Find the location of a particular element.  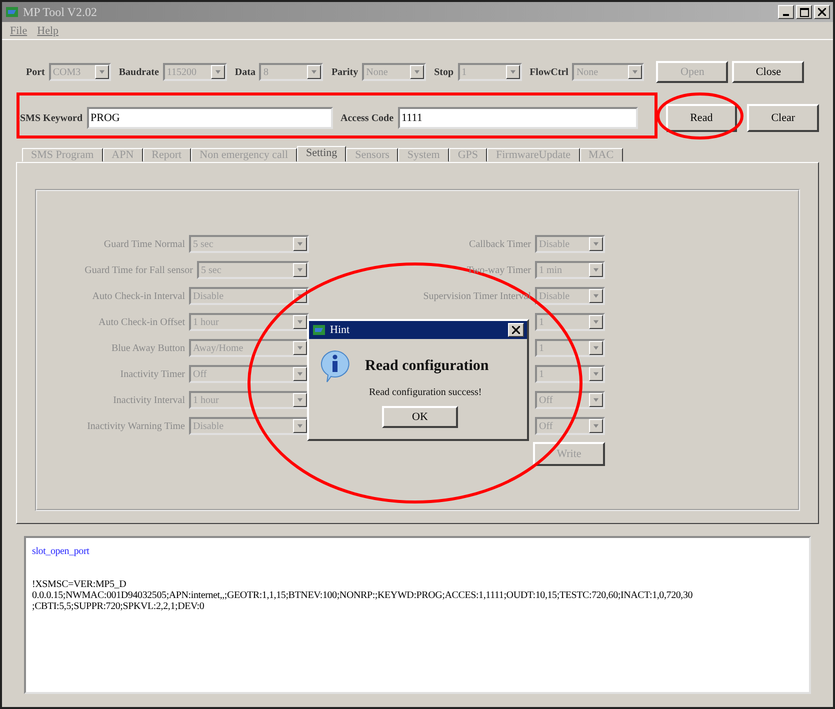

keyword-field: PROG is located at coordinates (209, 118).